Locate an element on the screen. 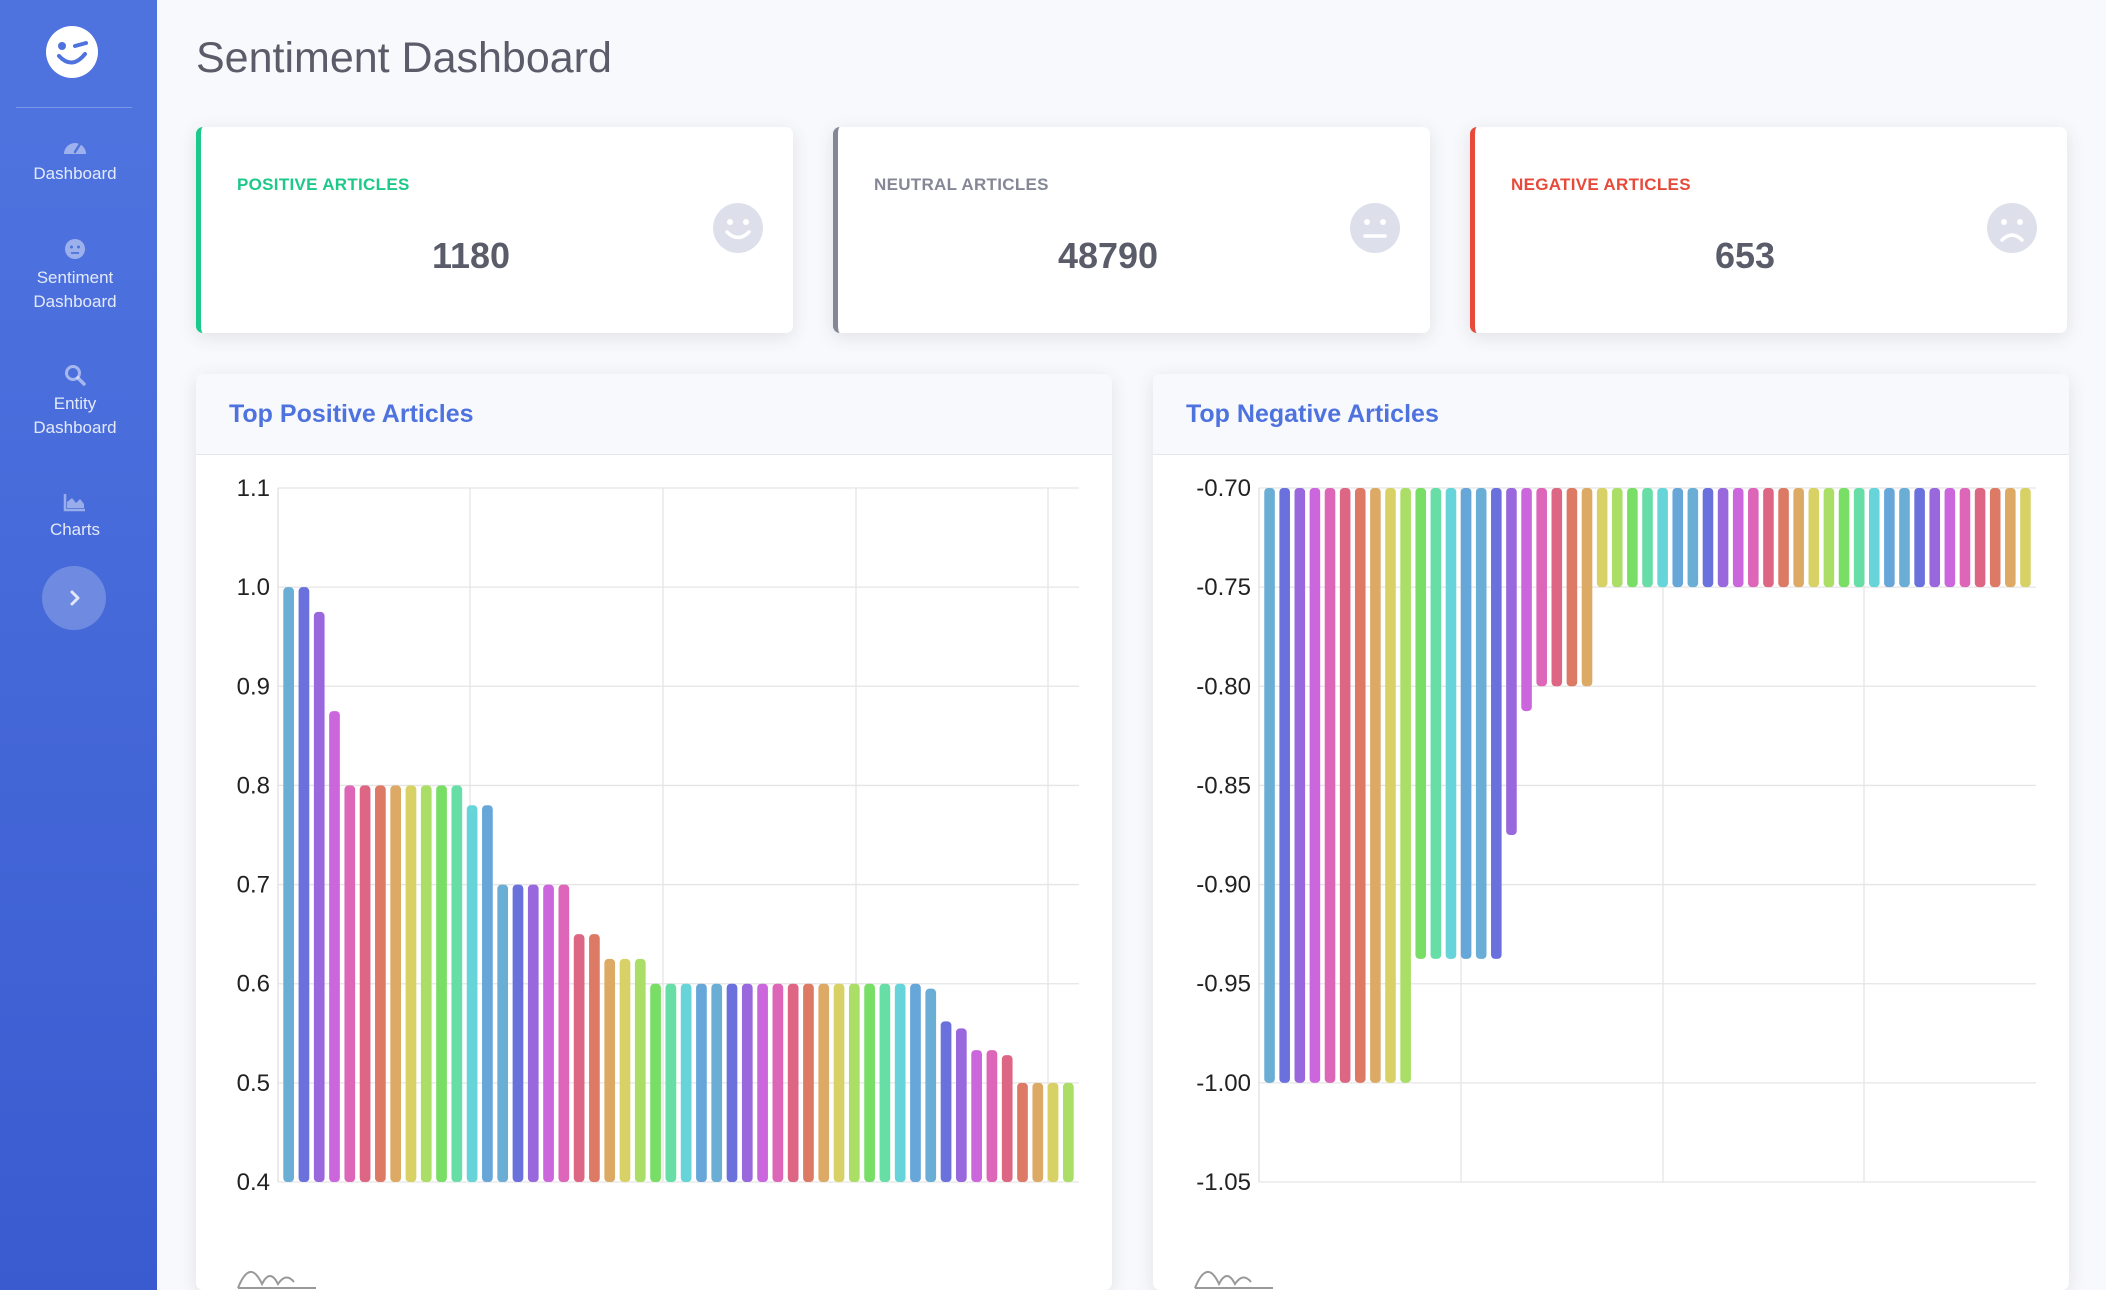  sidebar-item-dashboard: Dashboard is located at coordinates (75, 161).